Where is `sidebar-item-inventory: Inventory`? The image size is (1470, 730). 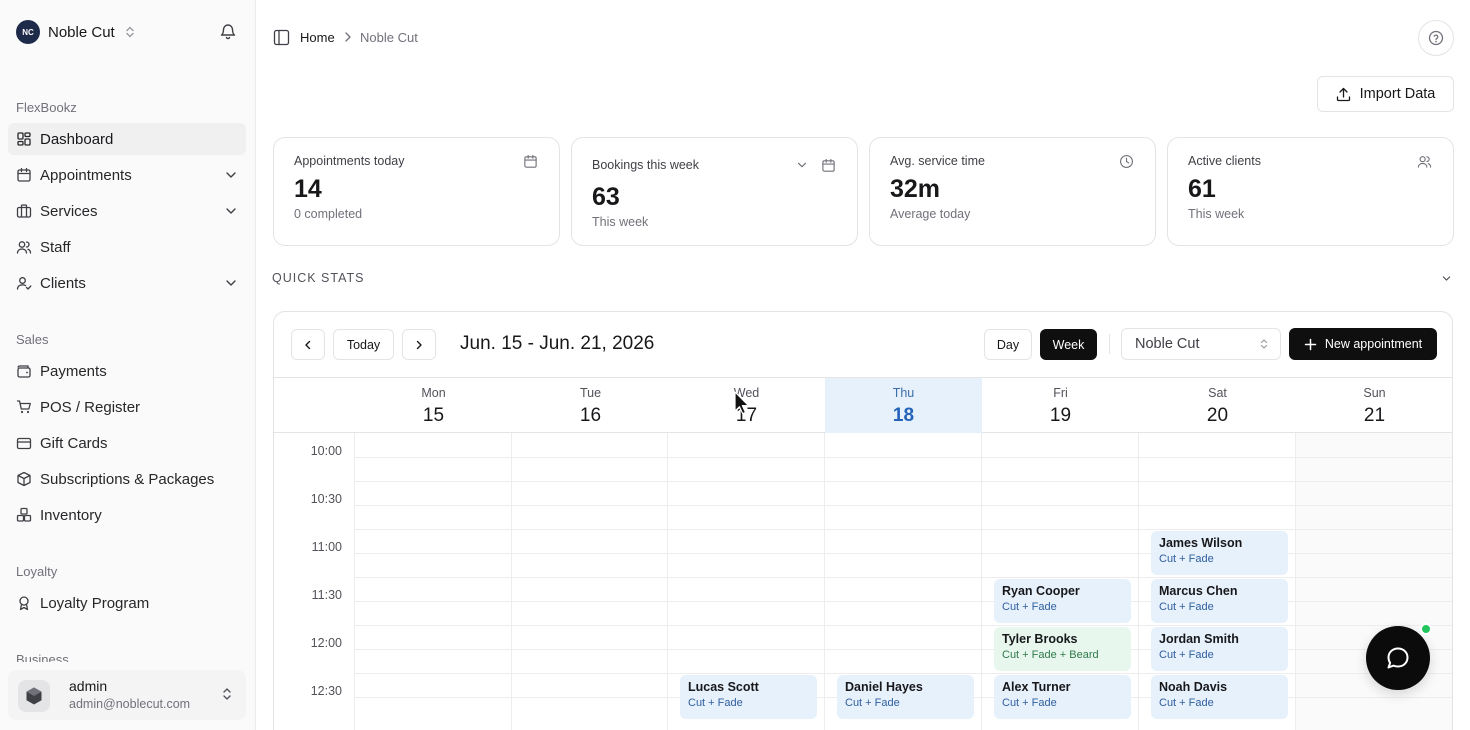 sidebar-item-inventory: Inventory is located at coordinates (127, 515).